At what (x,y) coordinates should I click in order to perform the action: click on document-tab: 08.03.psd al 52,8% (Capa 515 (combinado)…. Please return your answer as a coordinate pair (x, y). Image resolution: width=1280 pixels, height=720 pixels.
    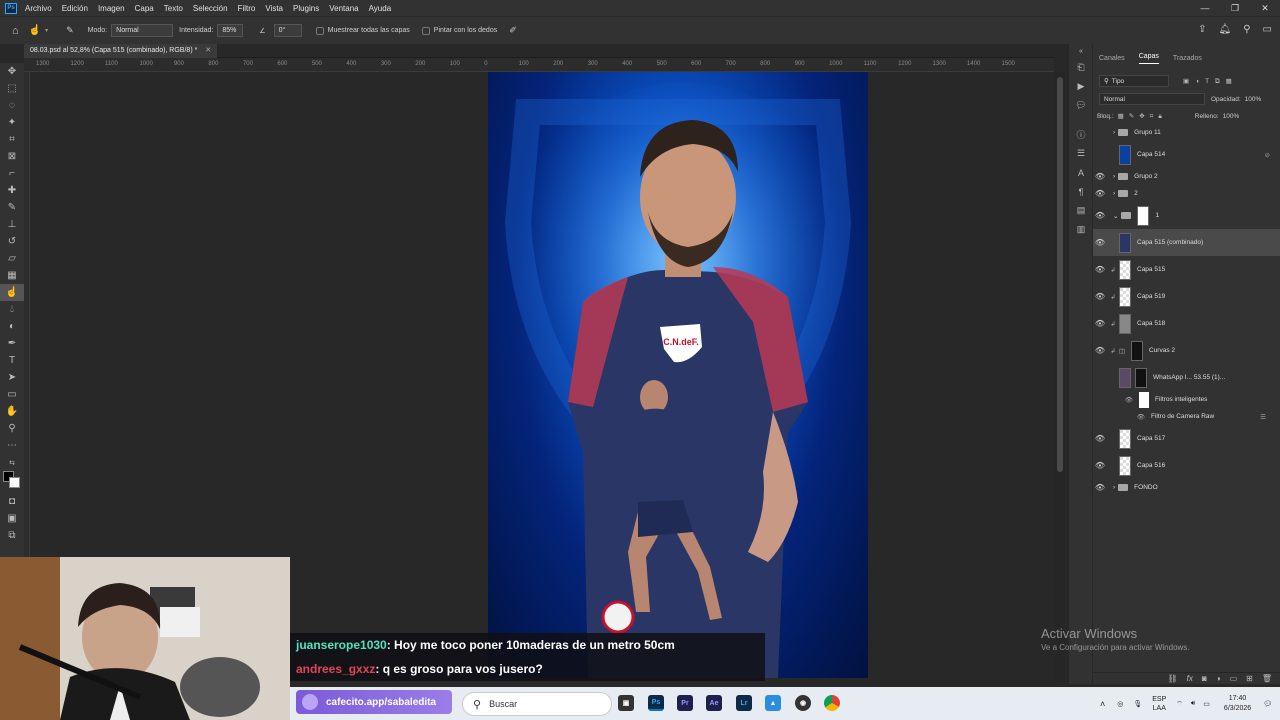
    Looking at the image, I should click on (121, 51).